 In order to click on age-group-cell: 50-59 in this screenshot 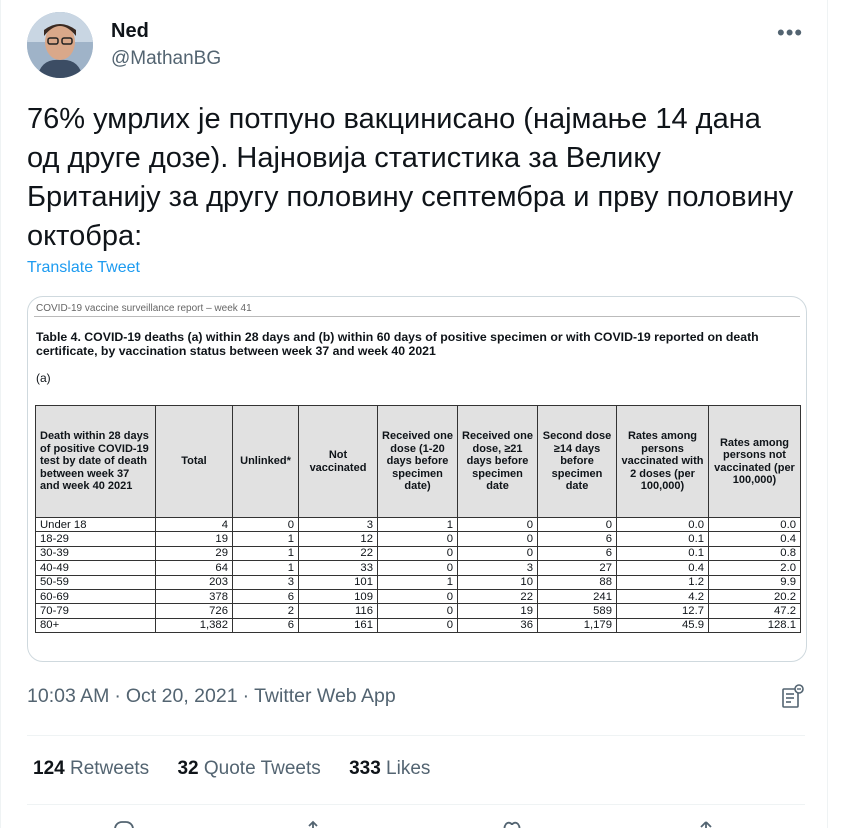, I will do `click(95, 582)`.